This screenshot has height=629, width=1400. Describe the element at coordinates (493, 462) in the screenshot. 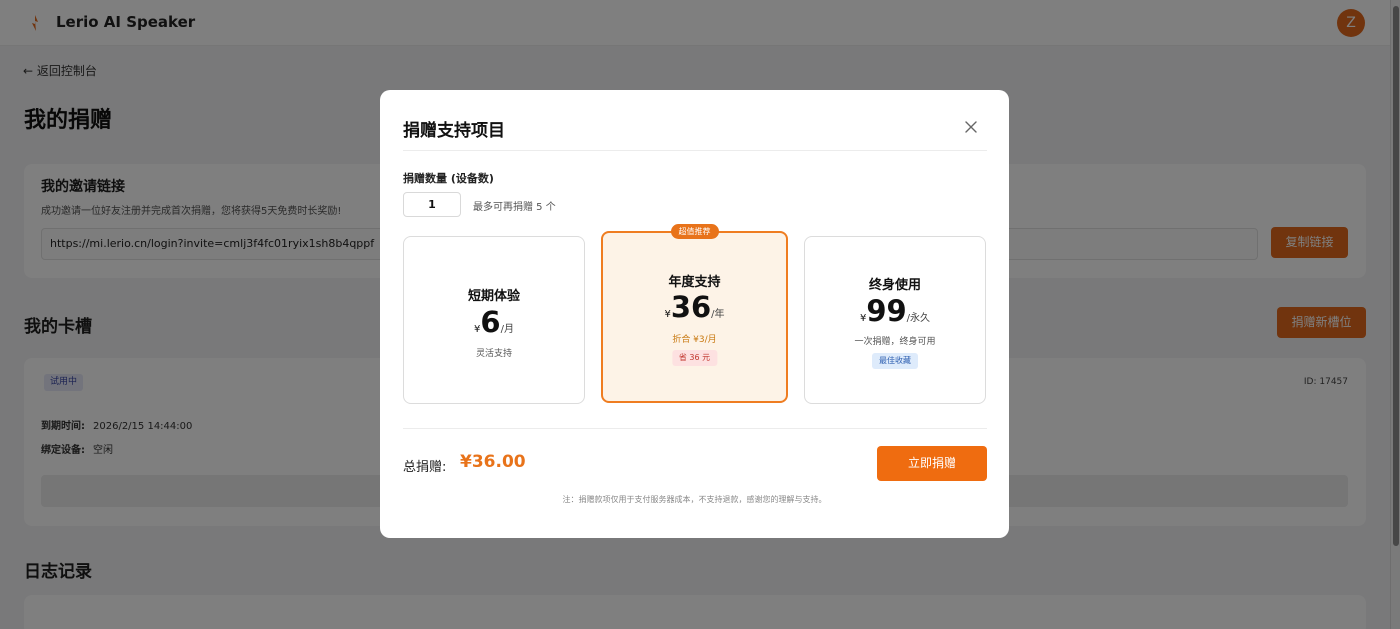

I see `total-value: ¥36.00` at that location.